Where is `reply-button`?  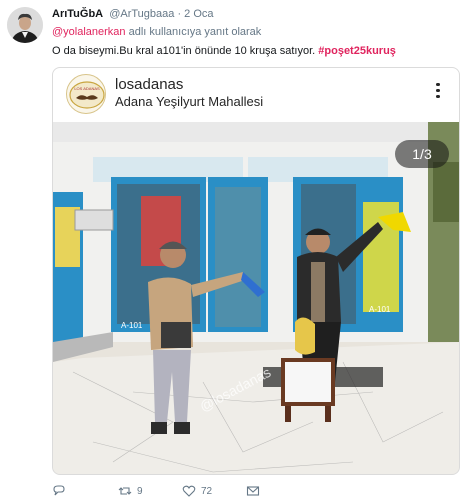
reply-button is located at coordinates (59, 491).